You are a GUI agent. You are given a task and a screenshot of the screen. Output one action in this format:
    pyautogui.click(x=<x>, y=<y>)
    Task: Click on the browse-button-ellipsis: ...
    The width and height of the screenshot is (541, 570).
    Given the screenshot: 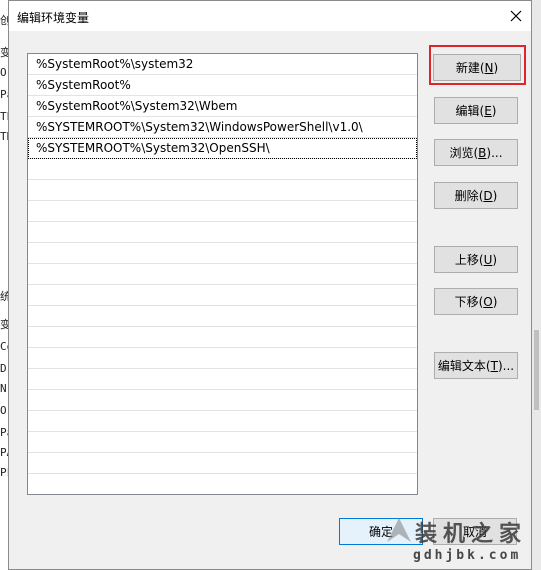 What is the action you would take?
    pyautogui.click(x=497, y=152)
    